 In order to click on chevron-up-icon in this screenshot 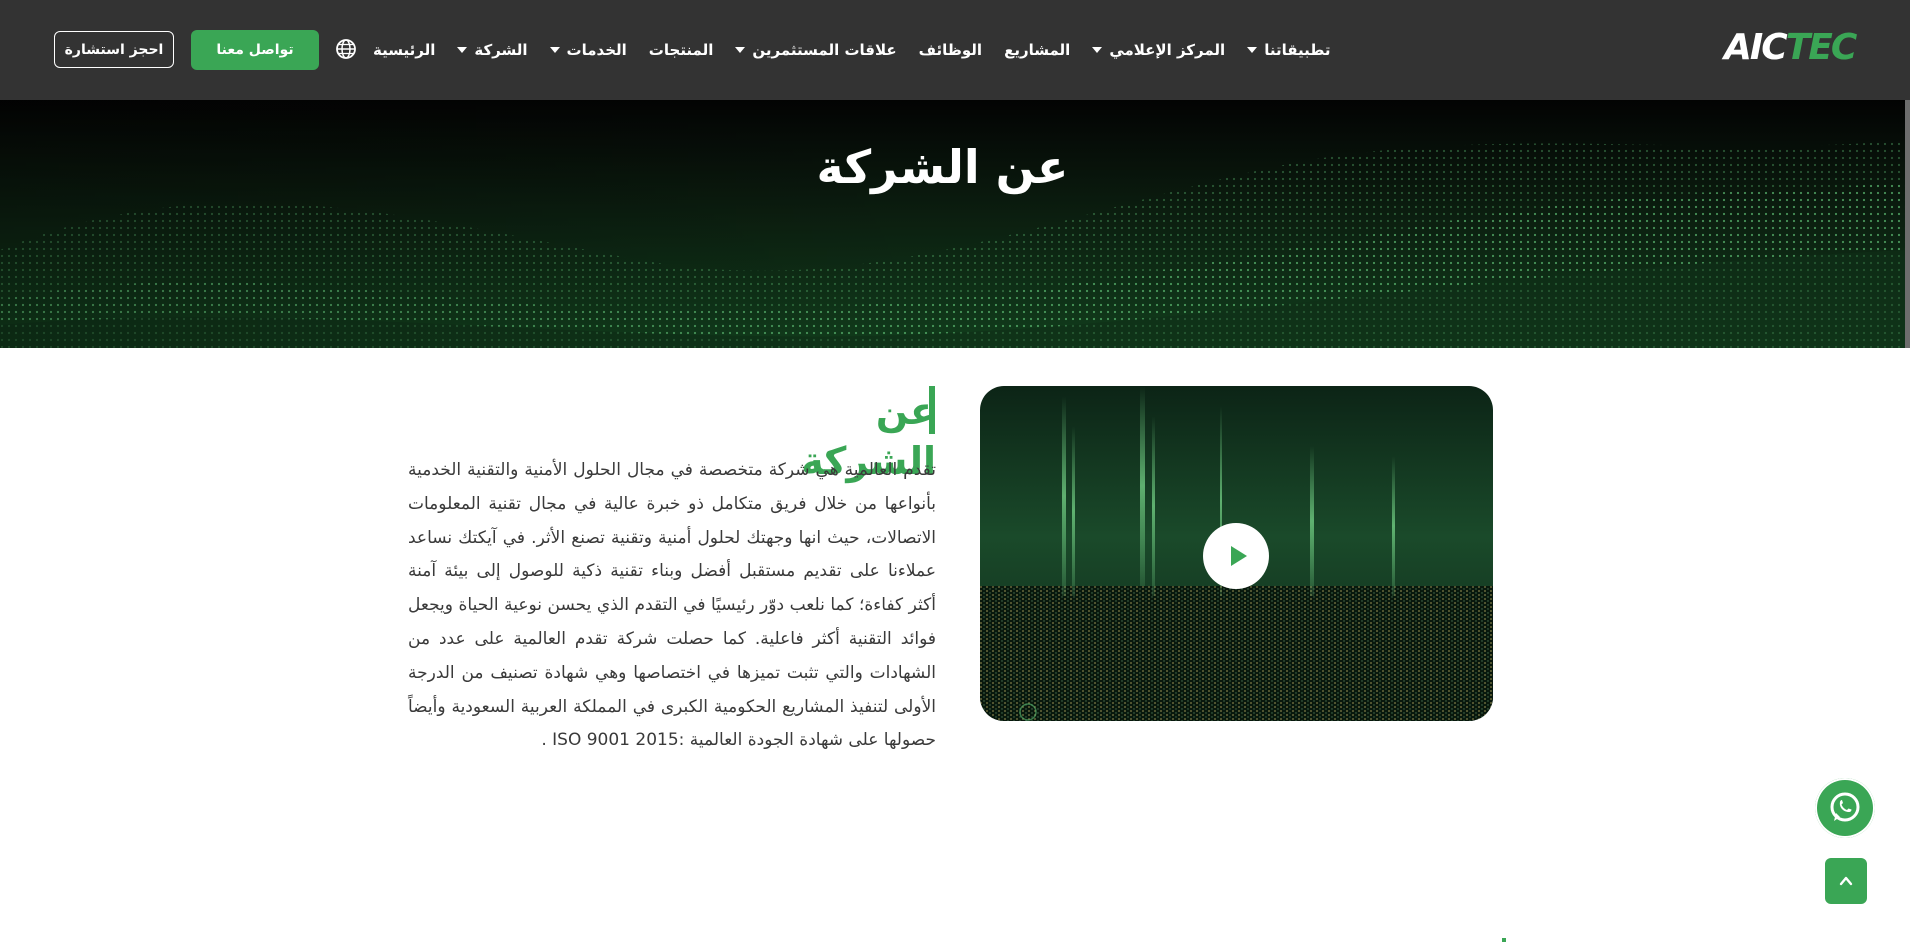, I will do `click(1846, 881)`.